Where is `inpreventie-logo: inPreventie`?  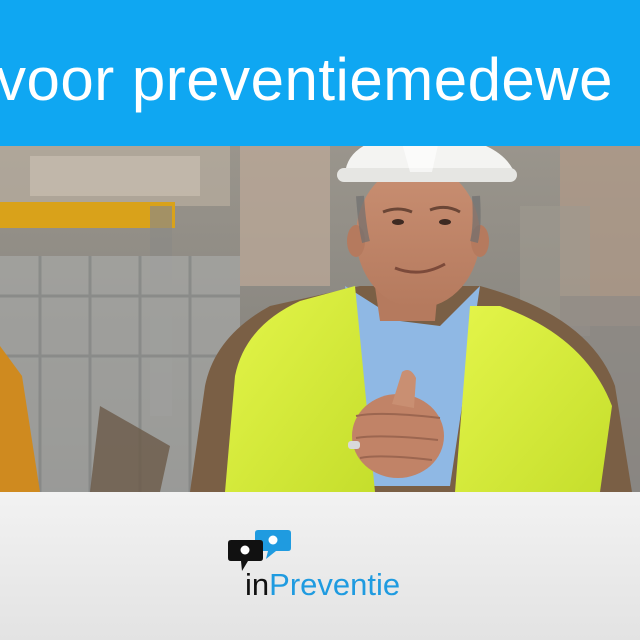 inpreventie-logo: inPreventie is located at coordinates (328, 568).